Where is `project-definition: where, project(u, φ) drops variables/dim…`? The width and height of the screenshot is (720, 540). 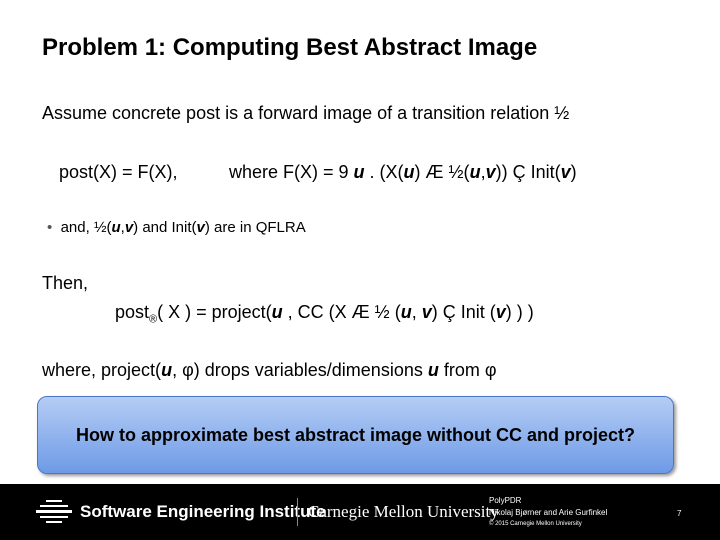 project-definition: where, project(u, φ) drops variables/dim… is located at coordinates (269, 370).